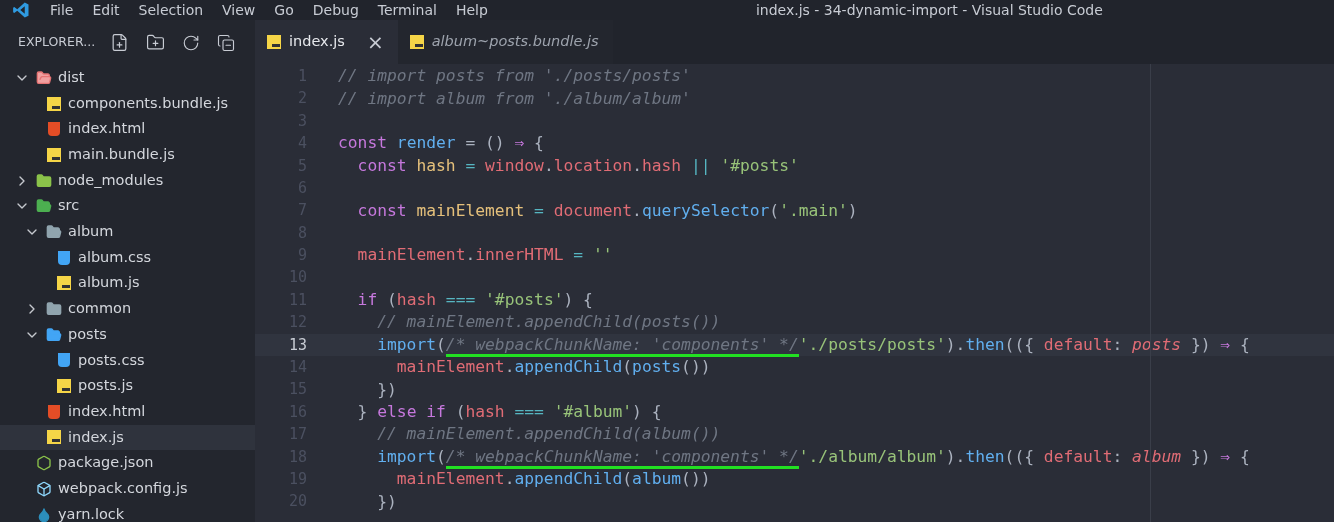  I want to click on code-line: // import posts from './posts/posts', so click(514, 76).